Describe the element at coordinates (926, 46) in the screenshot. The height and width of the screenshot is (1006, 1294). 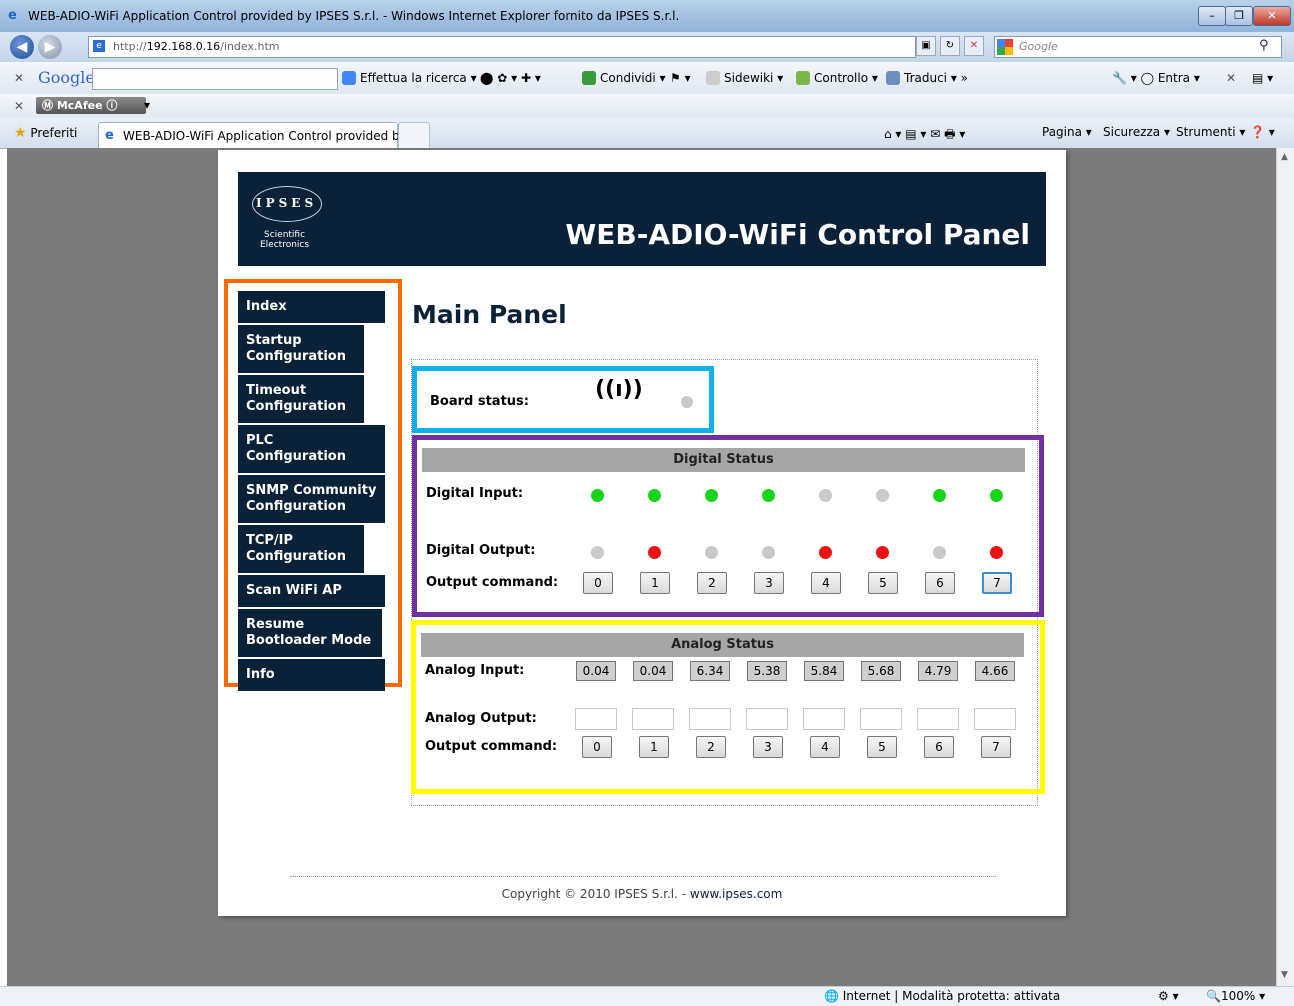
I see `compat-view-icon: ▣` at that location.